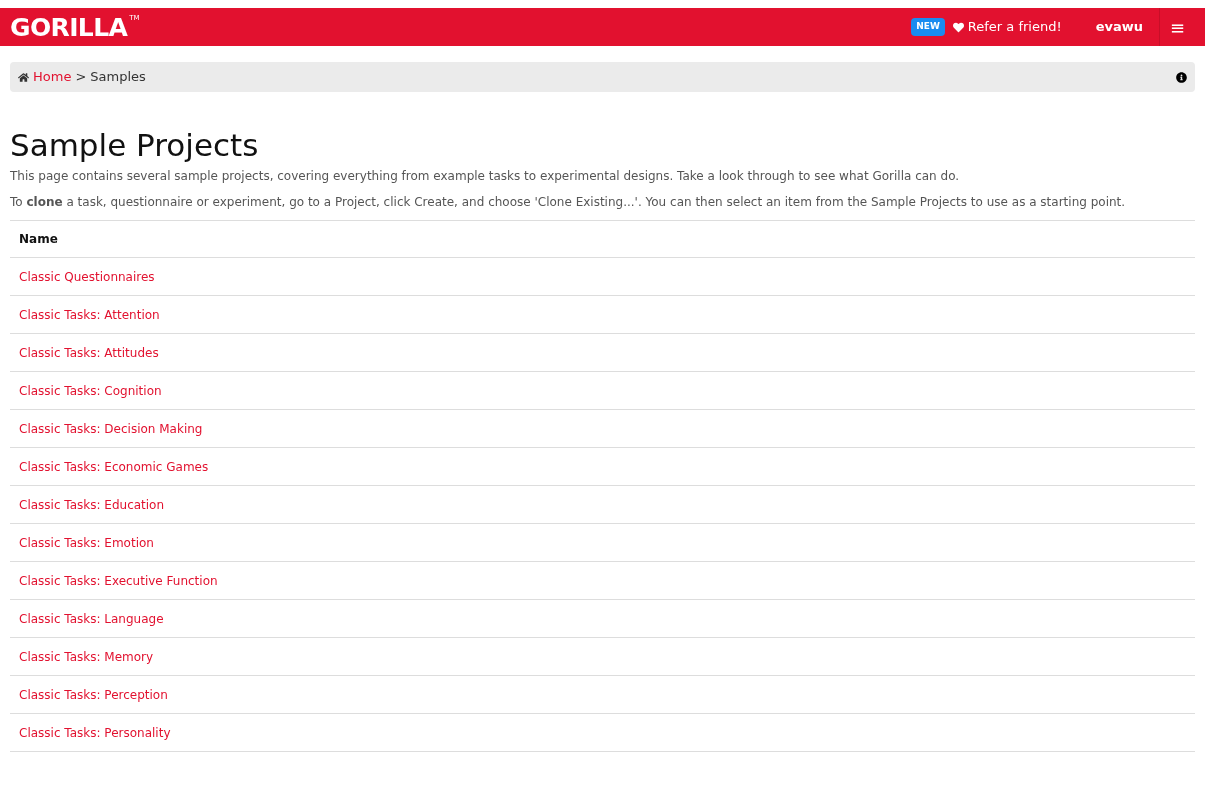  I want to click on heart-icon, so click(958, 27).